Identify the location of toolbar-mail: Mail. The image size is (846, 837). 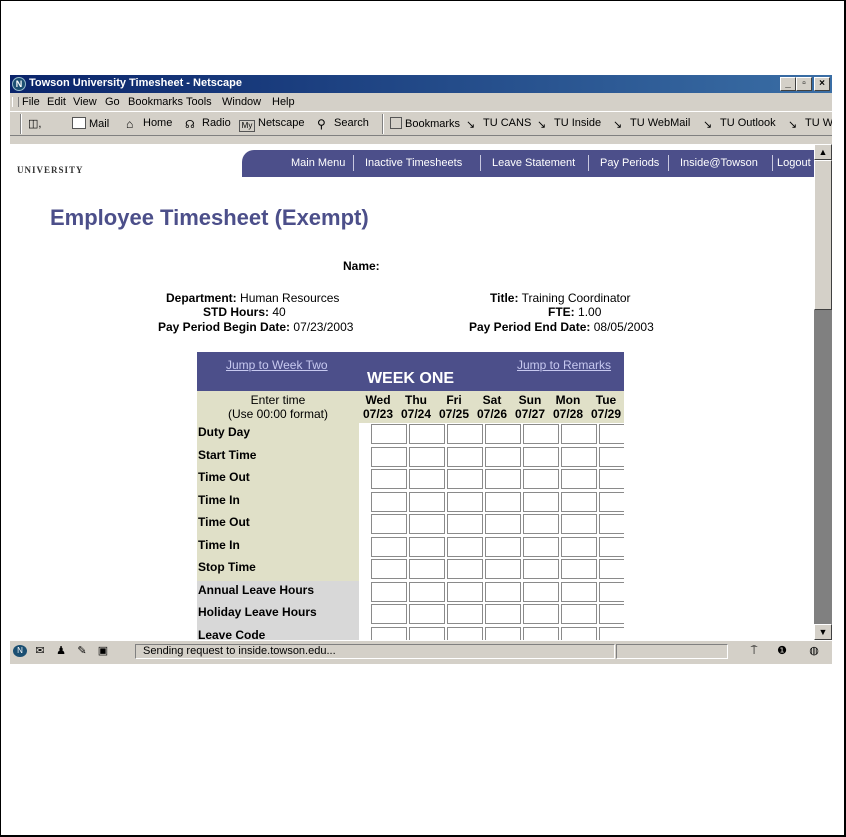
(90, 123).